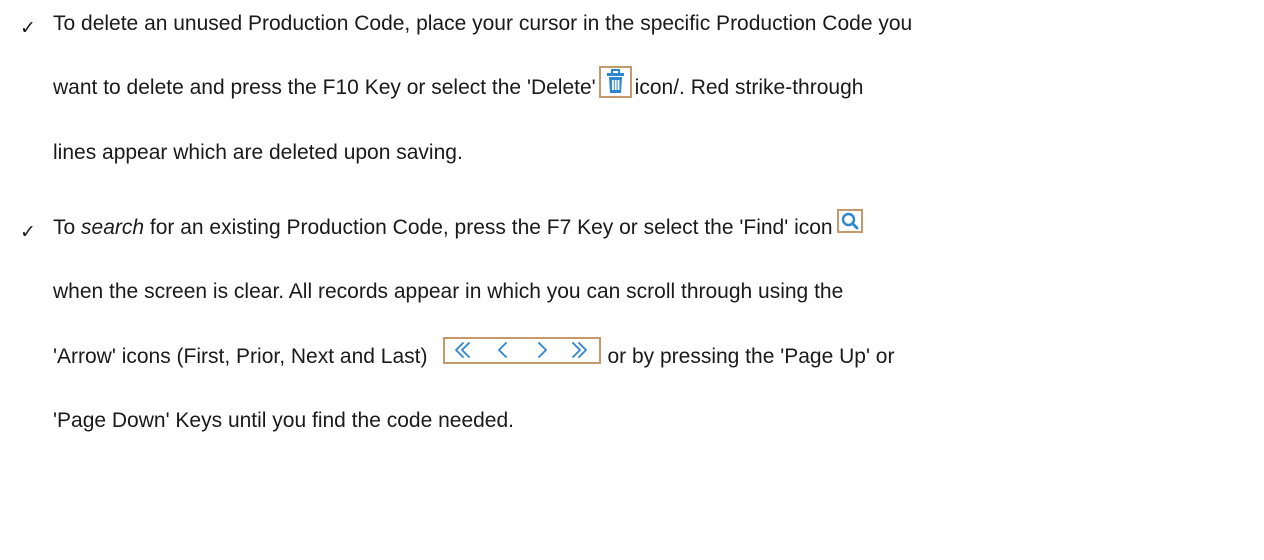 The image size is (1264, 560). I want to click on search-emphasis: search, so click(113, 227).